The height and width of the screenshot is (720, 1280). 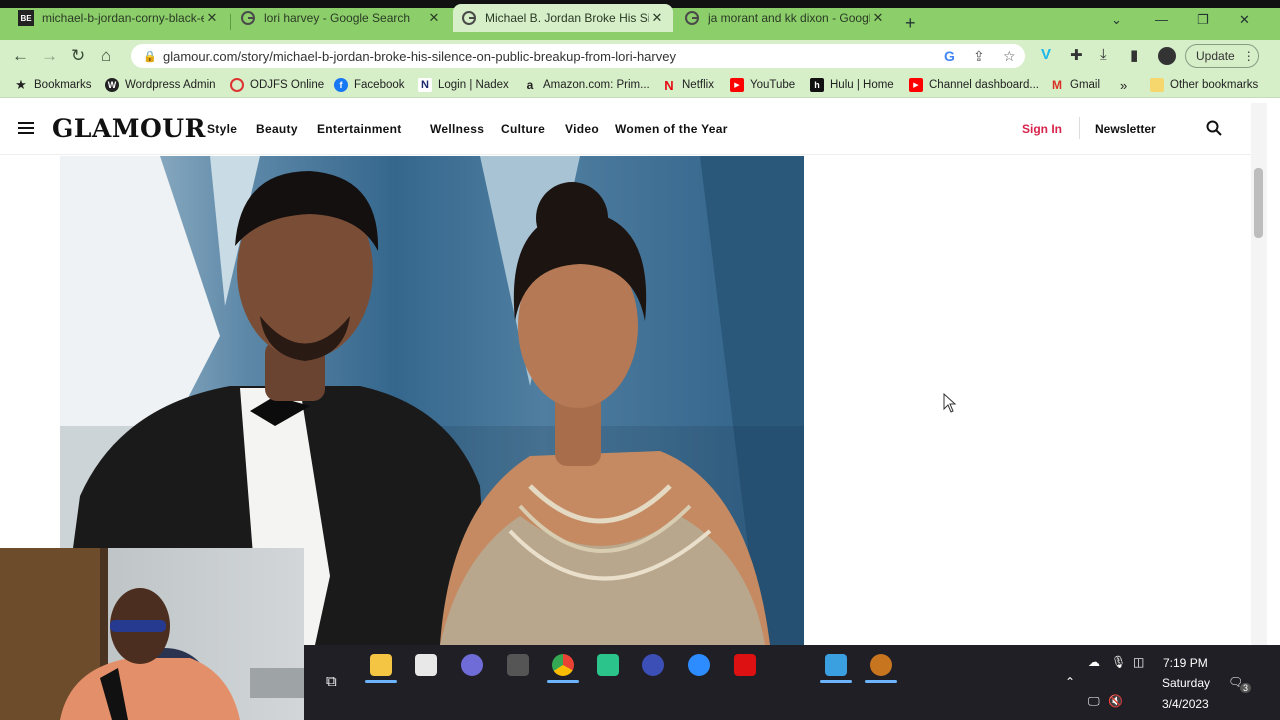 I want to click on google-icon, so click(x=248, y=18).